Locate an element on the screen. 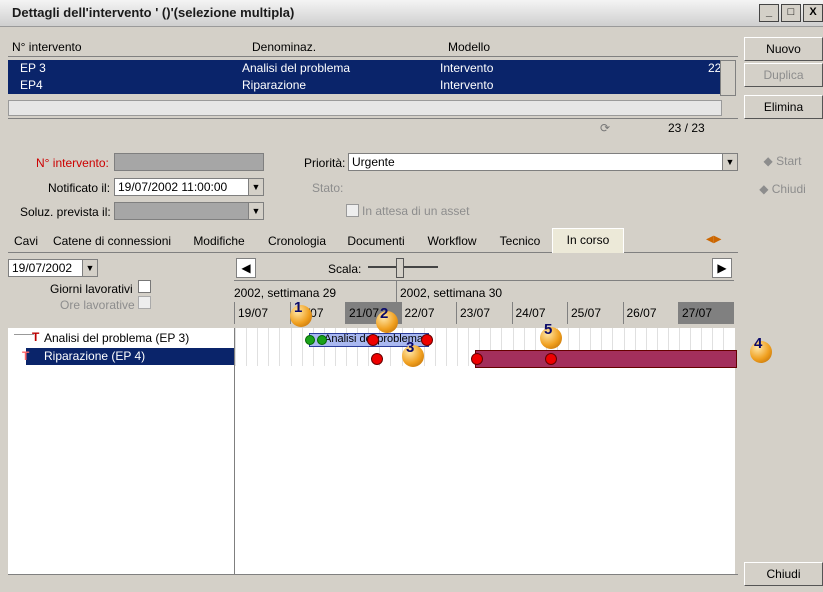 The image size is (823, 592). list-hscrollbar is located at coordinates (365, 108).